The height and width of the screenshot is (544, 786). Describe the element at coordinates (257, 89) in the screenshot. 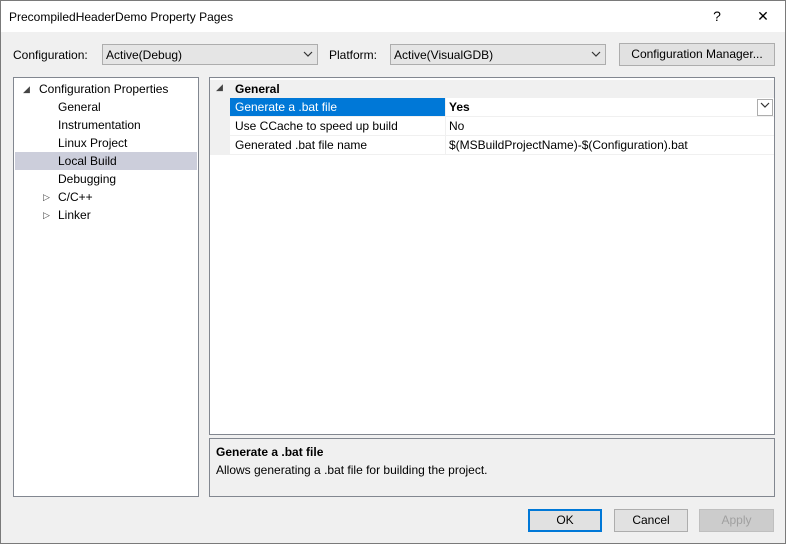

I see `grid-category-label: General` at that location.